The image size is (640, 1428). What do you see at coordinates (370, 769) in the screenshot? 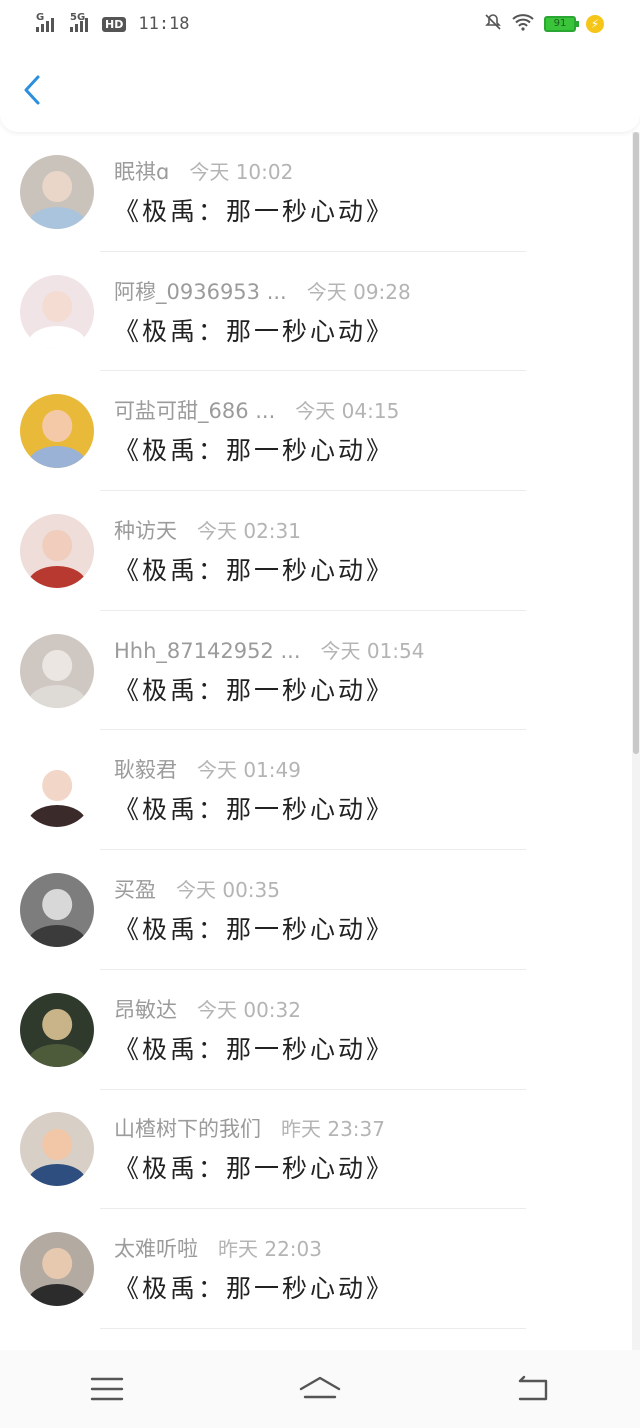
I see `comment-header: 耿毅君 今天 01:49` at bounding box center [370, 769].